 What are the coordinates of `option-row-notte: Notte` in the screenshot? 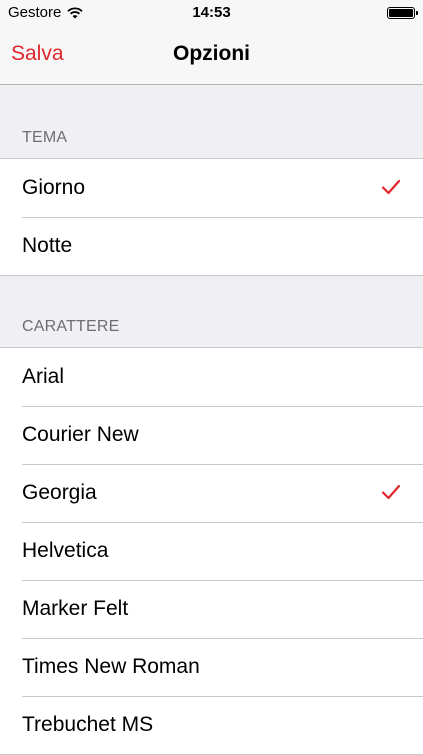 It's located at (211, 246).